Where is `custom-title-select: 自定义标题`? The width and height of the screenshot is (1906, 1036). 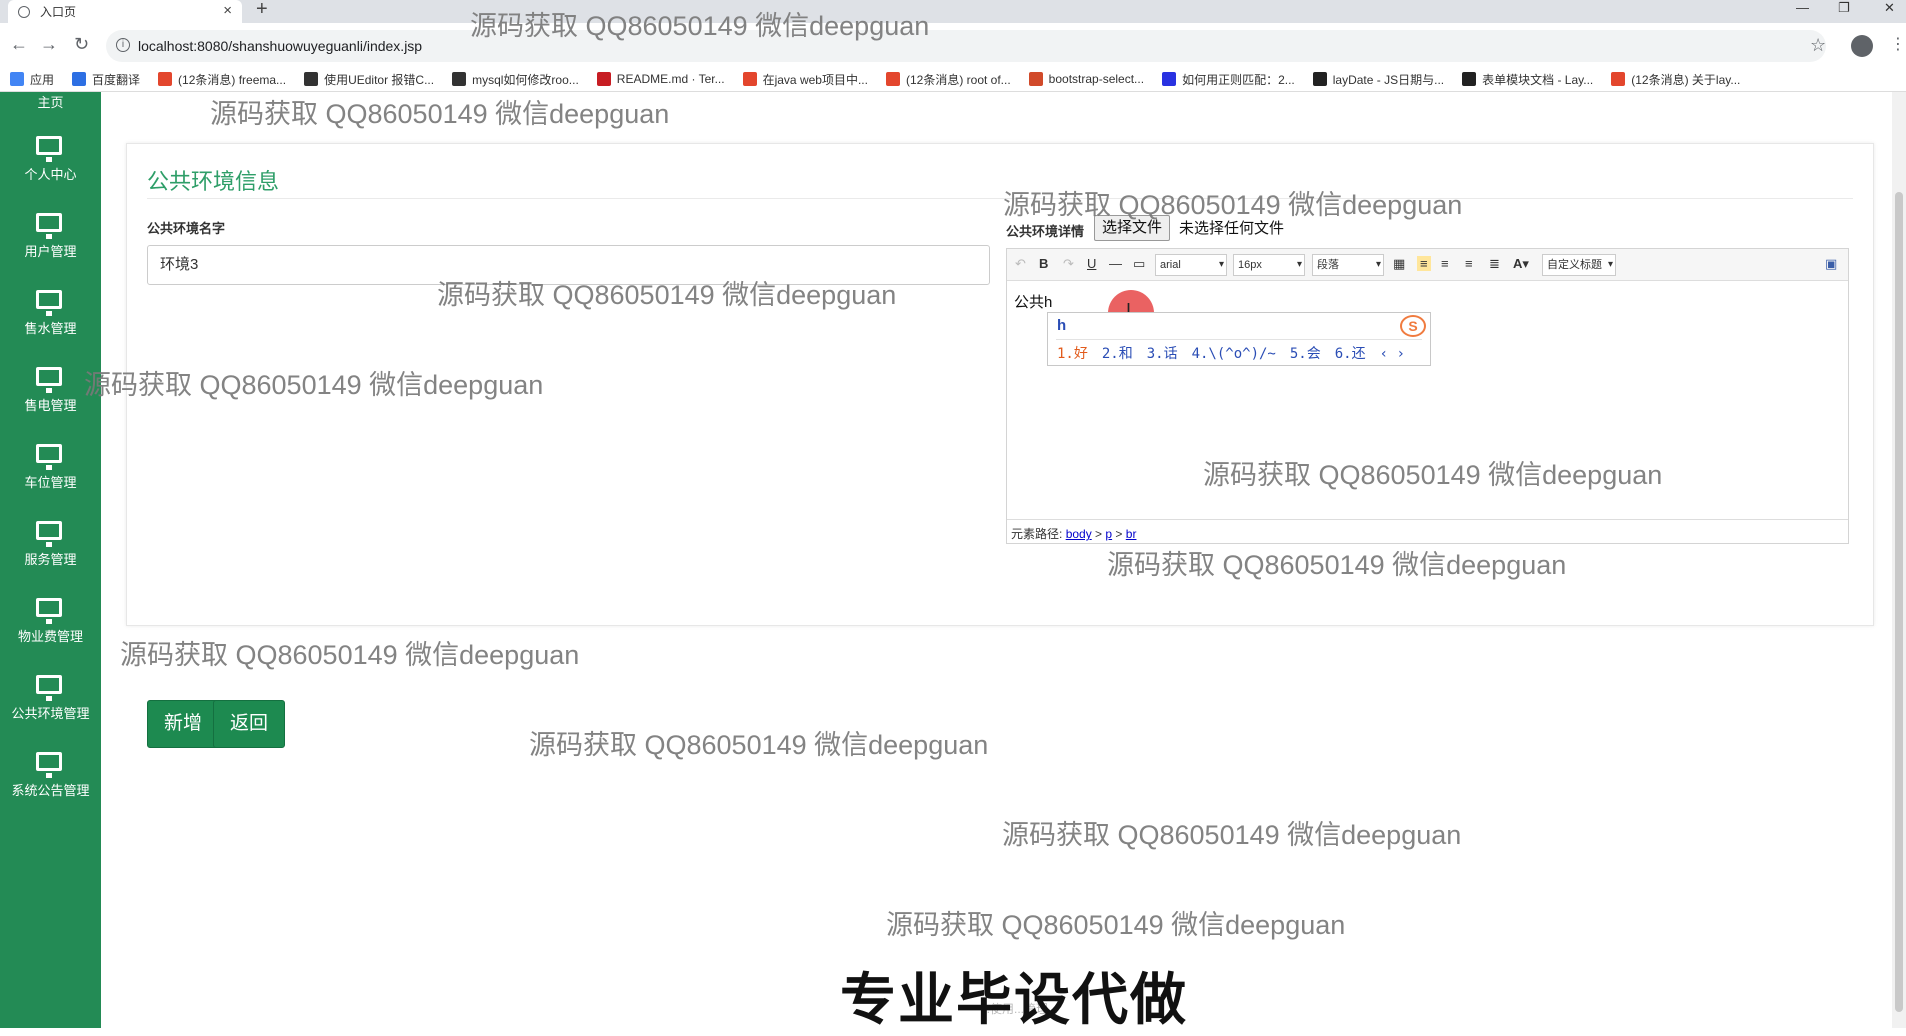 custom-title-select: 自定义标题 is located at coordinates (1579, 265).